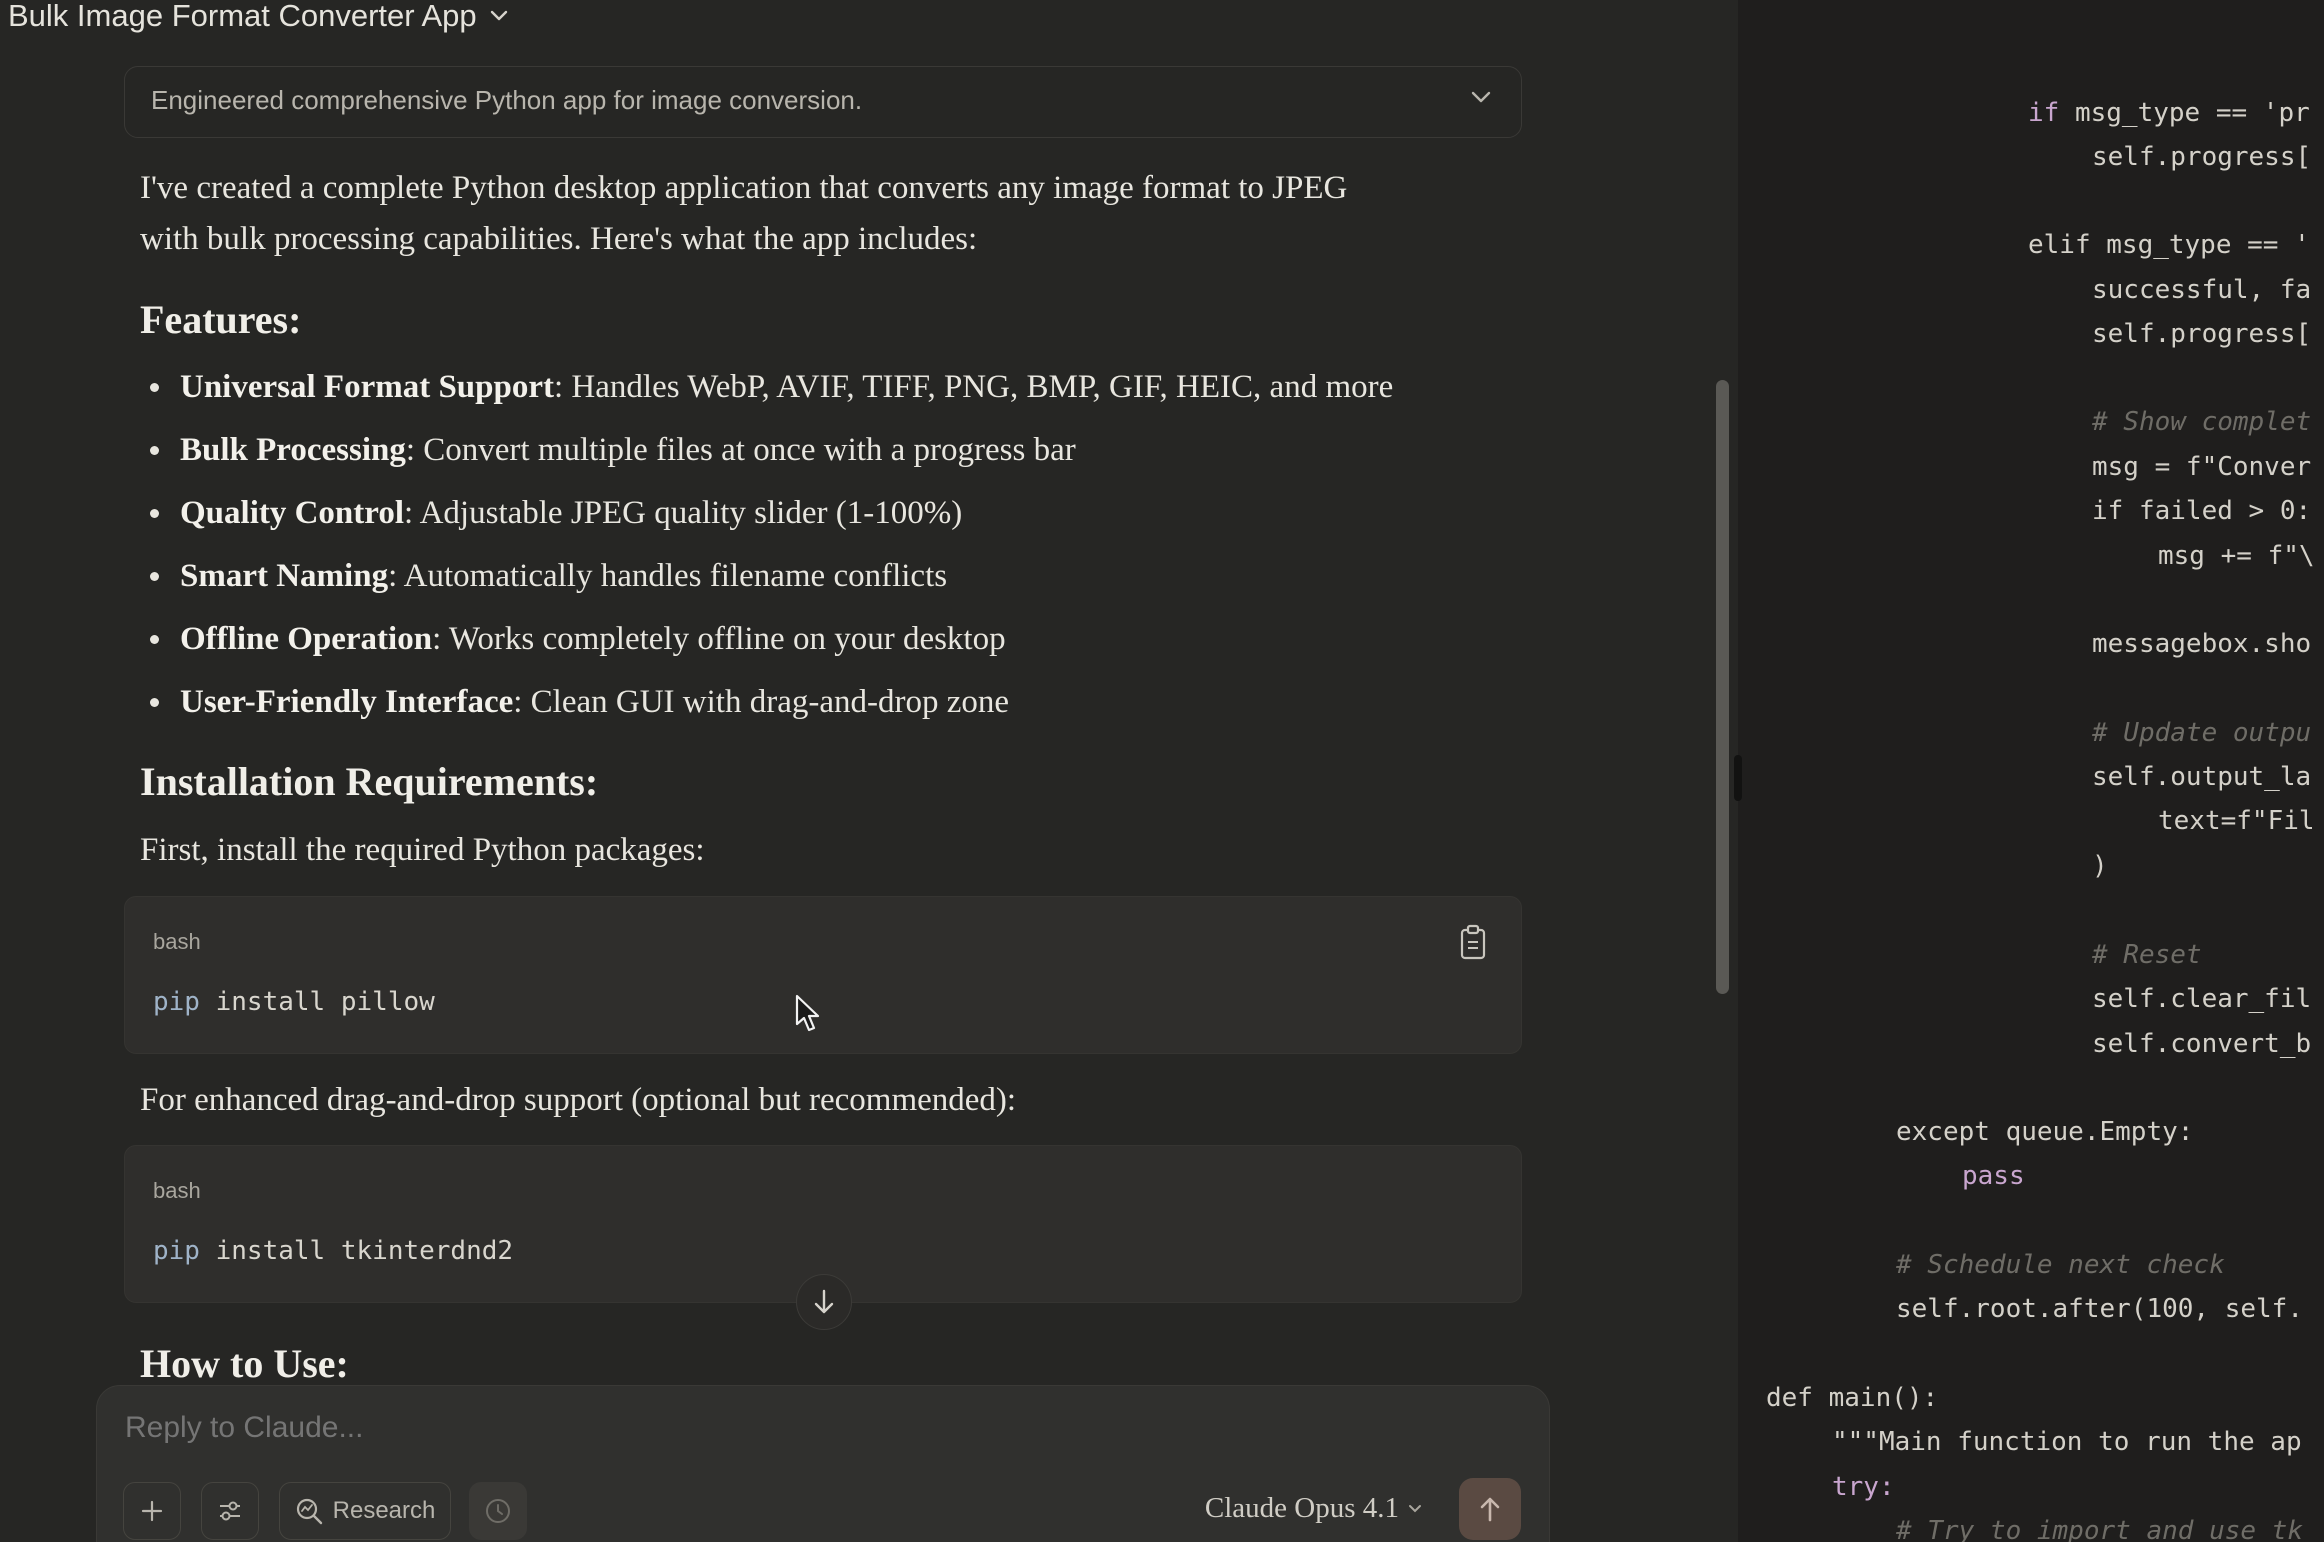  I want to click on code-line: ), so click(2100, 866).